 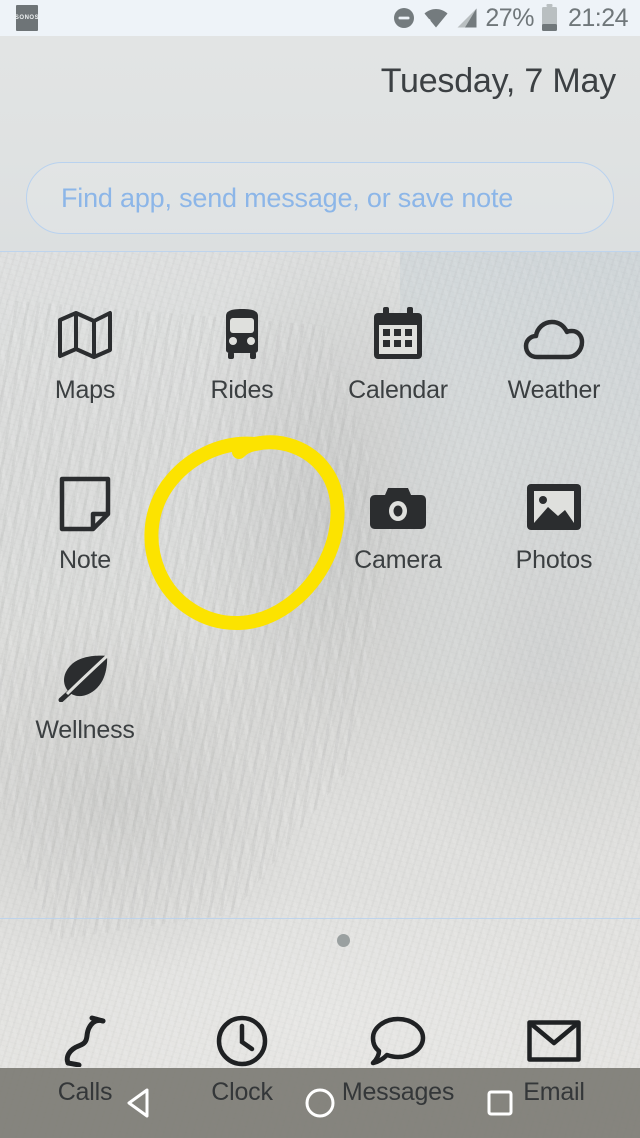 I want to click on battery-percent-label: 27%, so click(x=509, y=17).